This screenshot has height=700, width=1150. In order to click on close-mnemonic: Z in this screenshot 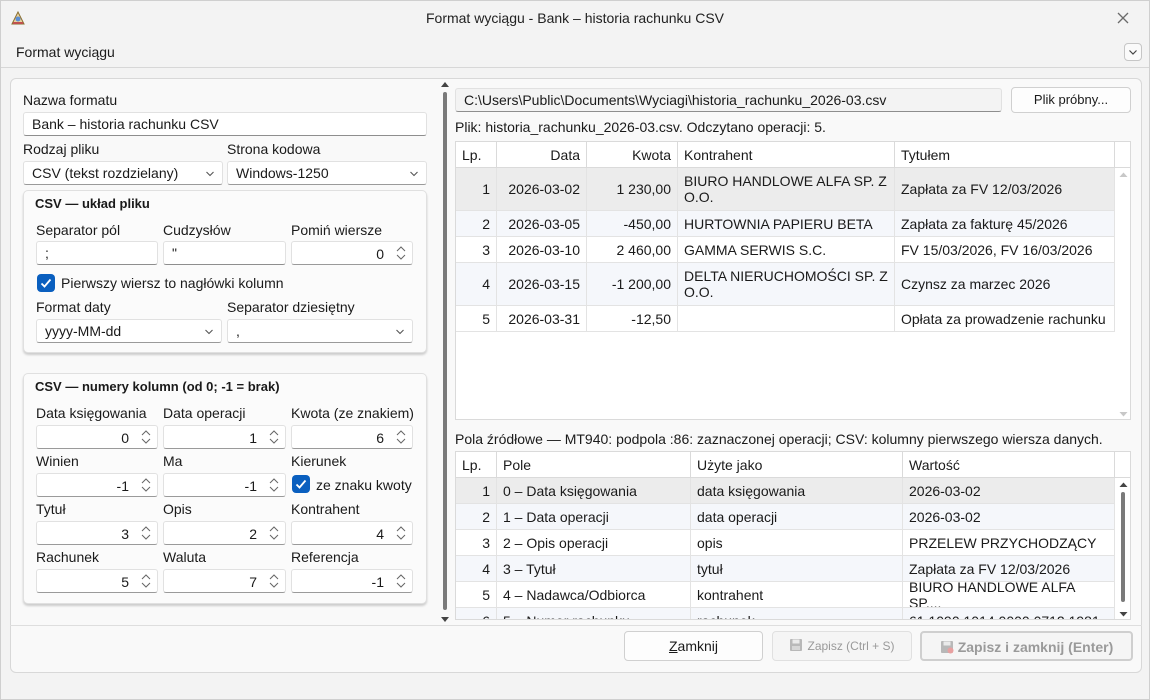, I will do `click(673, 646)`.